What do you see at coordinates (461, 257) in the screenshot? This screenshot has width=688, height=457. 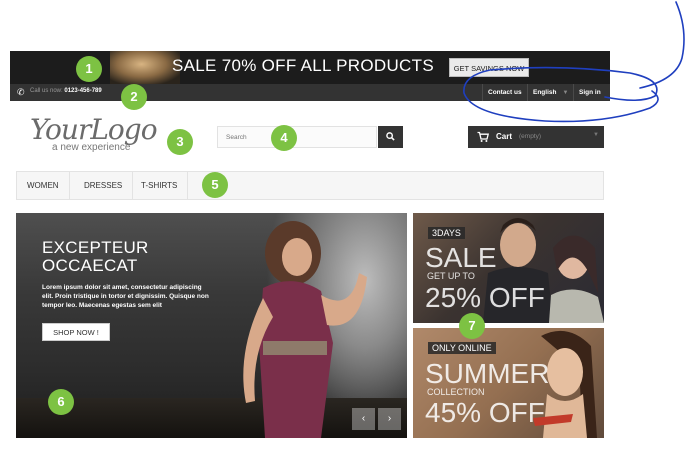 I see `banner1-headline: SALE` at bounding box center [461, 257].